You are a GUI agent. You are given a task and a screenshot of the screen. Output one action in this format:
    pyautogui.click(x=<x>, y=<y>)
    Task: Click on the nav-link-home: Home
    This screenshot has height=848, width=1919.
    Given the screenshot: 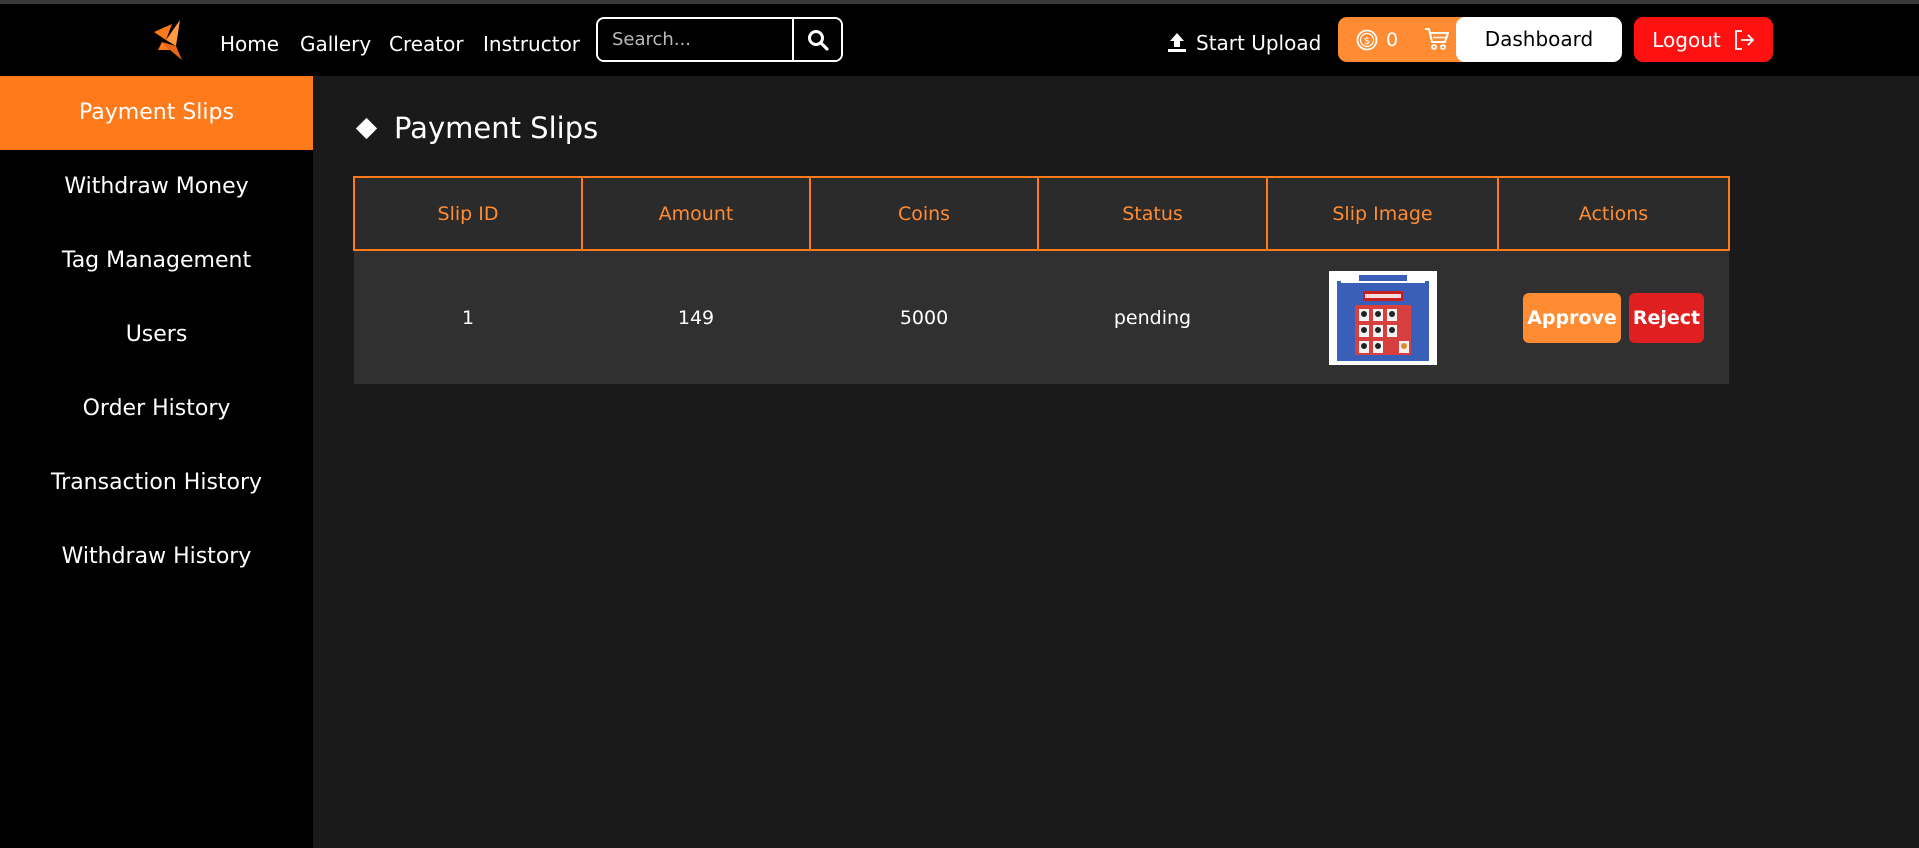 What is the action you would take?
    pyautogui.click(x=249, y=44)
    